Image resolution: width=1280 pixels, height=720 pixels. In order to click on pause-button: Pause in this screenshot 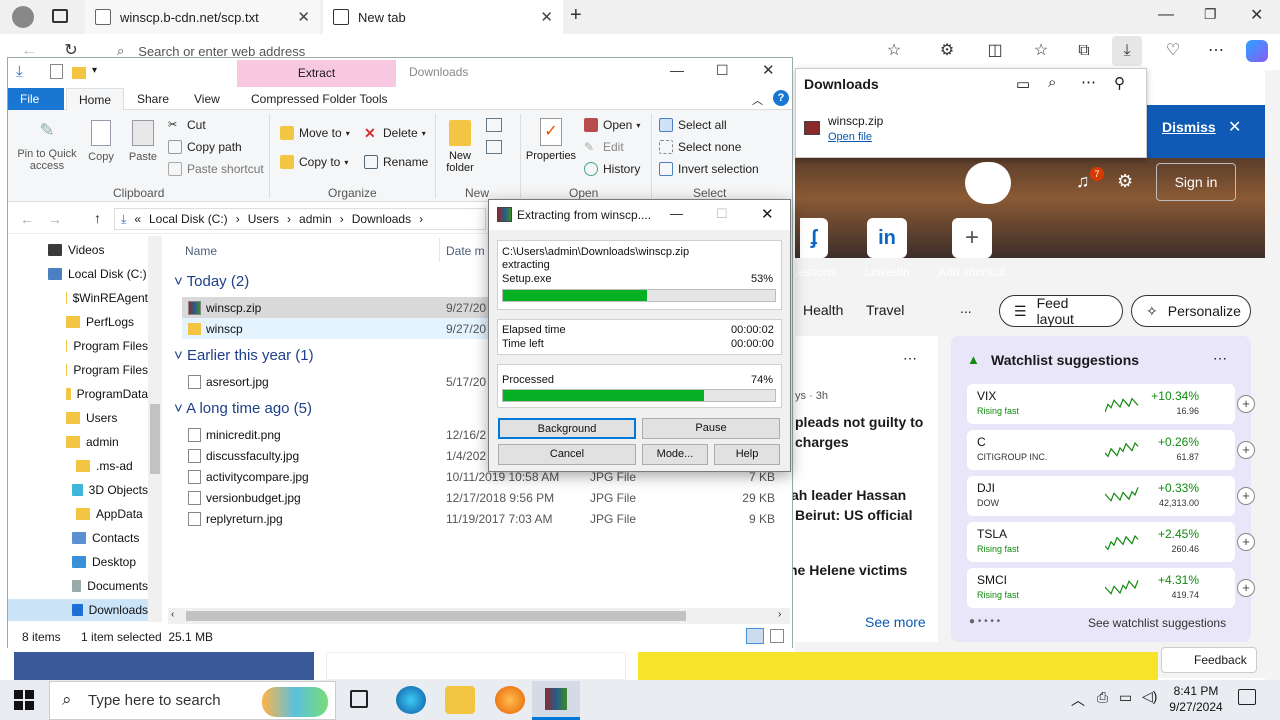, I will do `click(711, 428)`.